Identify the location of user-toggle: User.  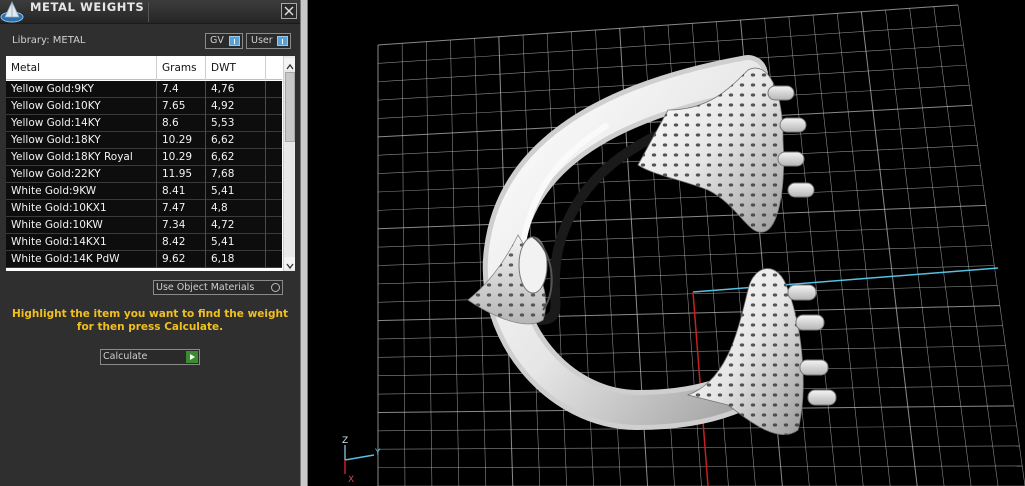
(268, 41).